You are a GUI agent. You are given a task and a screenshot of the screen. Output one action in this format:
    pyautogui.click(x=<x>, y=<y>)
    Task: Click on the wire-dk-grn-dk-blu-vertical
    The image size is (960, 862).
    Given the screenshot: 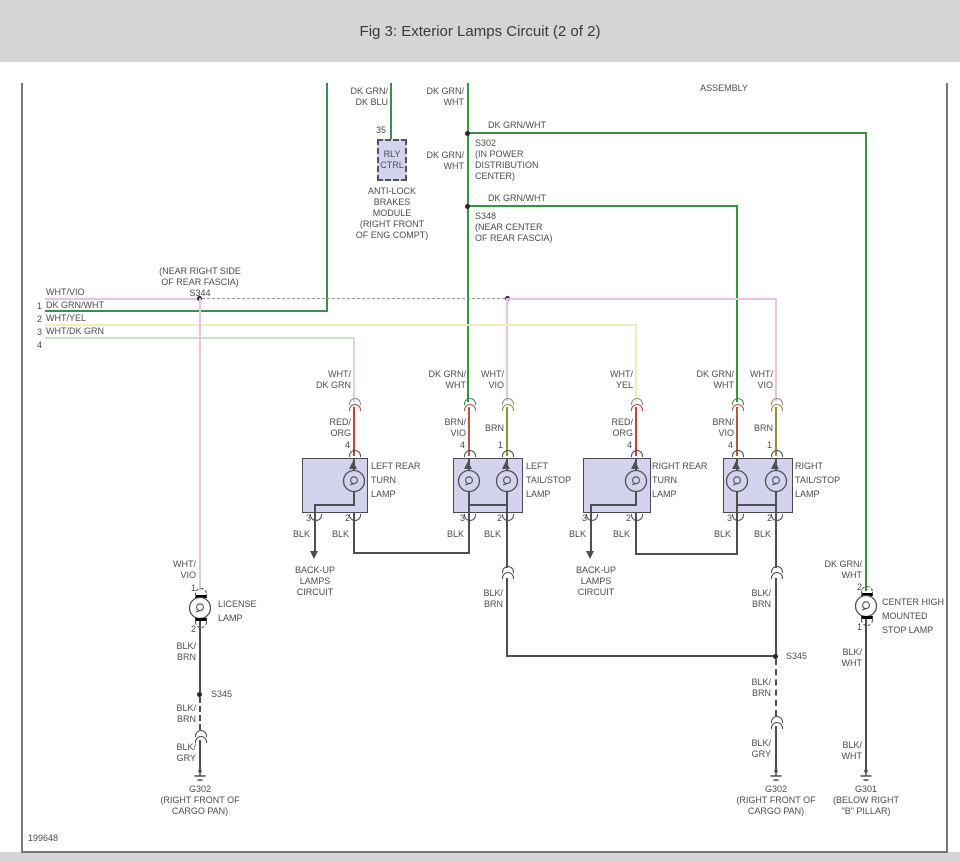 What is the action you would take?
    pyautogui.click(x=391, y=111)
    